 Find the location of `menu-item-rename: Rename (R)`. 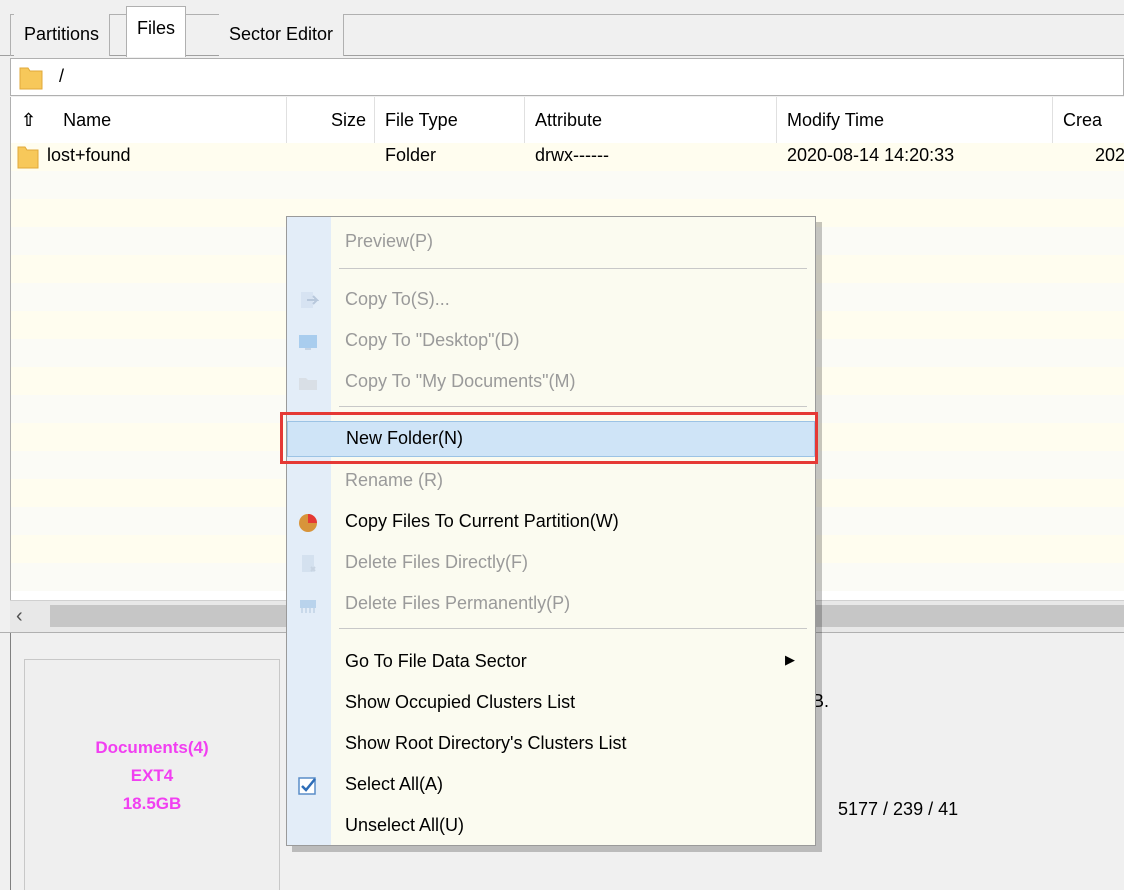

menu-item-rename: Rename (R) is located at coordinates (551, 482).